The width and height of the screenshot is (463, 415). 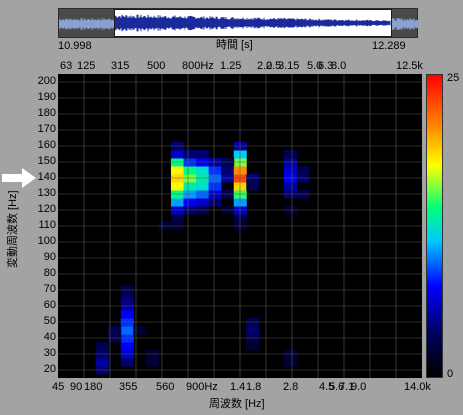 I want to click on y-tick-label: 200, so click(x=46, y=81).